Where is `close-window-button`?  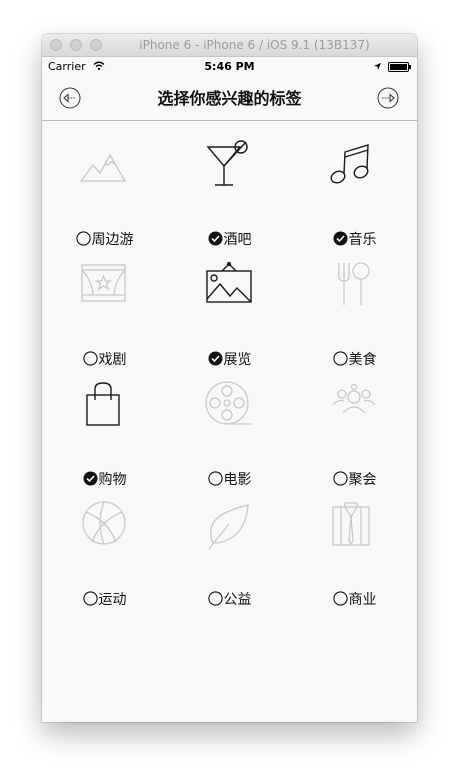 close-window-button is located at coordinates (56, 45).